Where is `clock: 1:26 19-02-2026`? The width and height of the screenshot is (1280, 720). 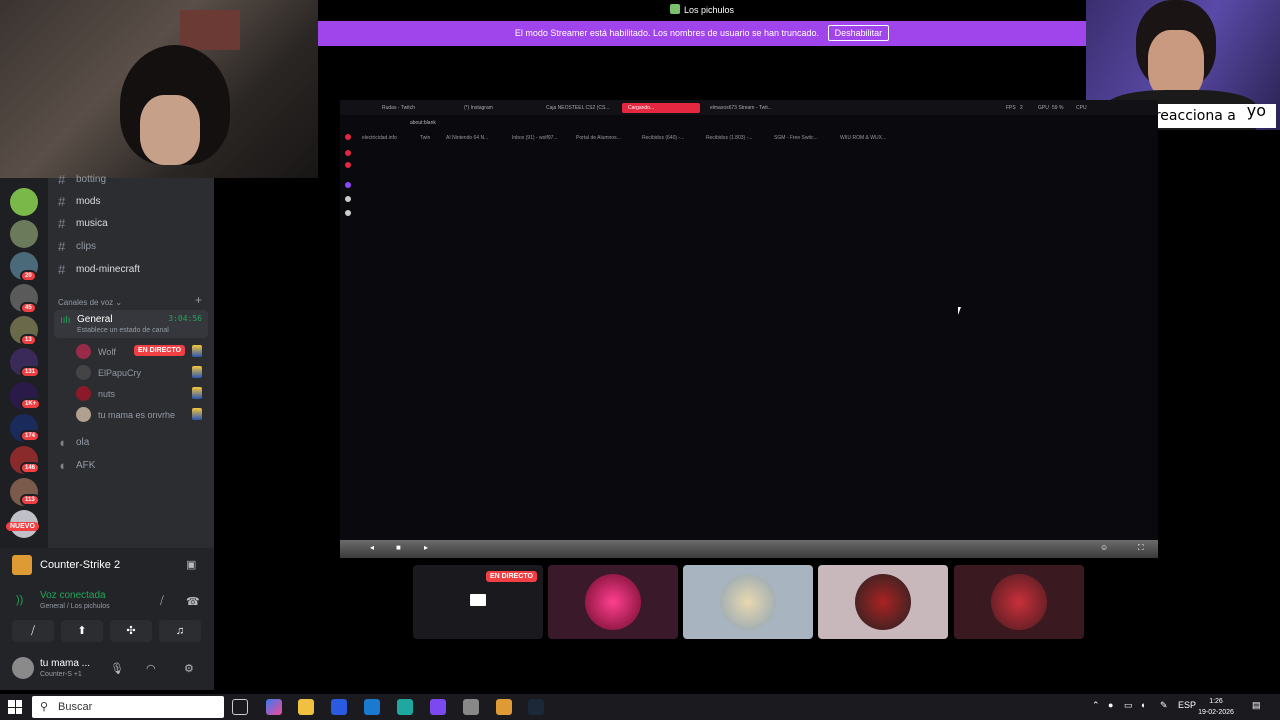 clock: 1:26 19-02-2026 is located at coordinates (1216, 707).